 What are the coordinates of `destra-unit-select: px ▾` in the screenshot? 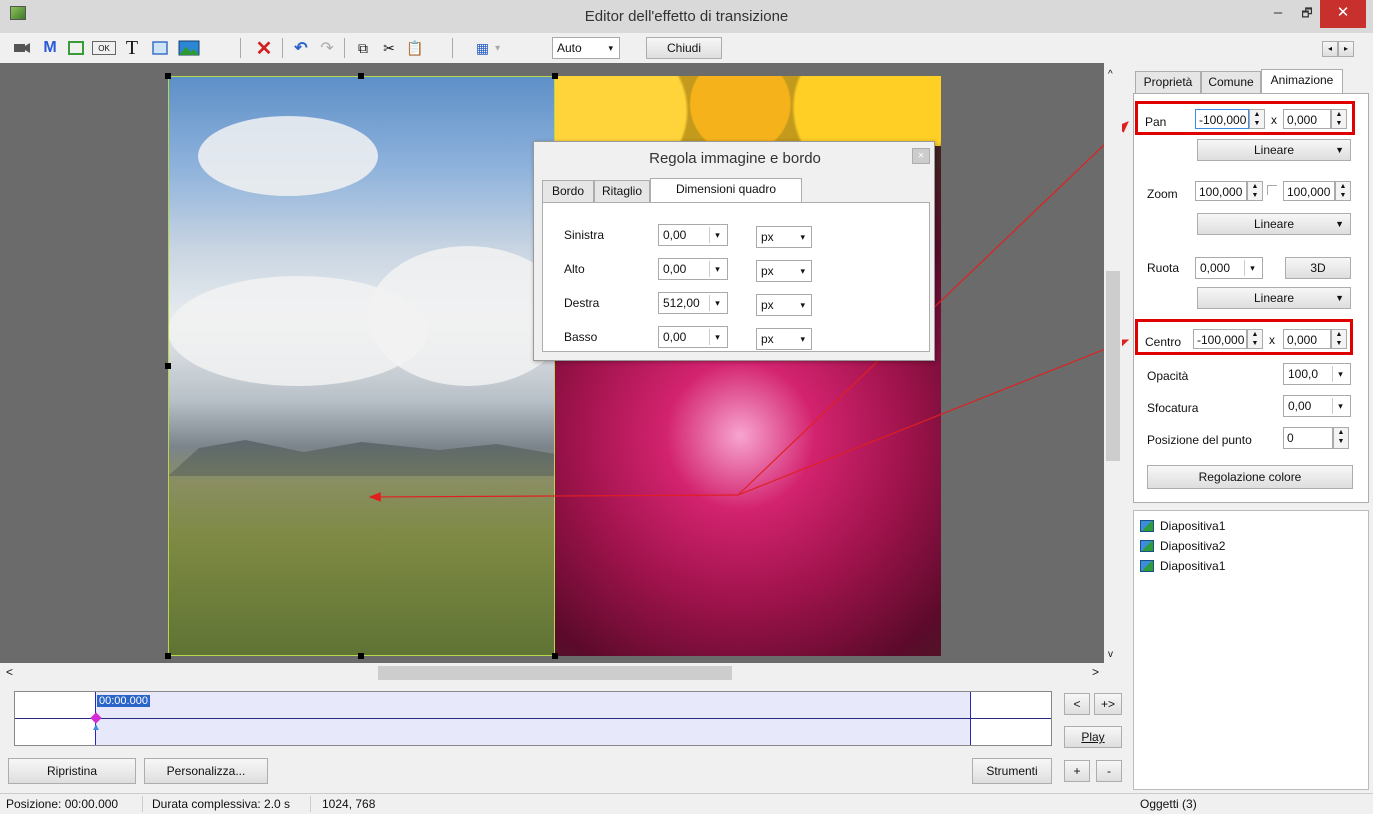 It's located at (784, 305).